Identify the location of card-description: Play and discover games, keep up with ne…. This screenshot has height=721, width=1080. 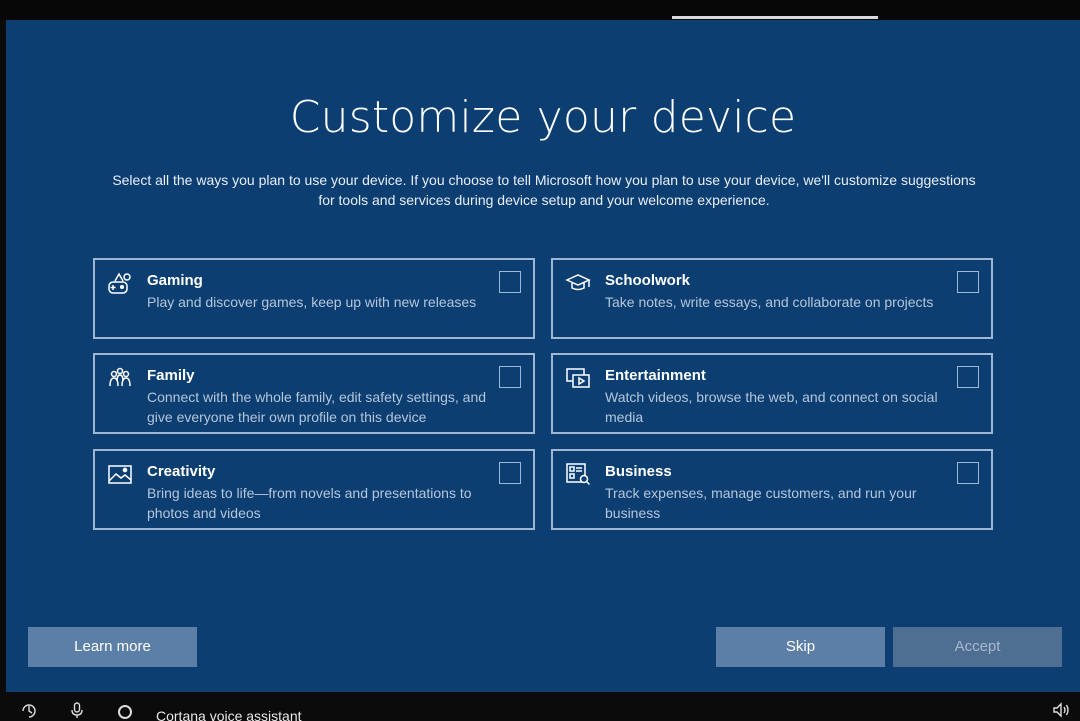
(312, 302).